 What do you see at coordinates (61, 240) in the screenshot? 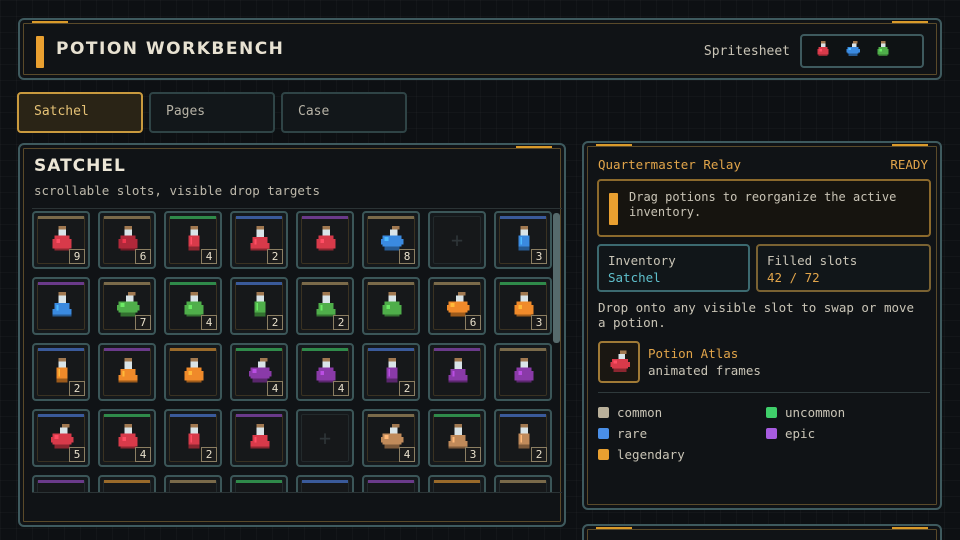
I see `inventory-slot: 9` at bounding box center [61, 240].